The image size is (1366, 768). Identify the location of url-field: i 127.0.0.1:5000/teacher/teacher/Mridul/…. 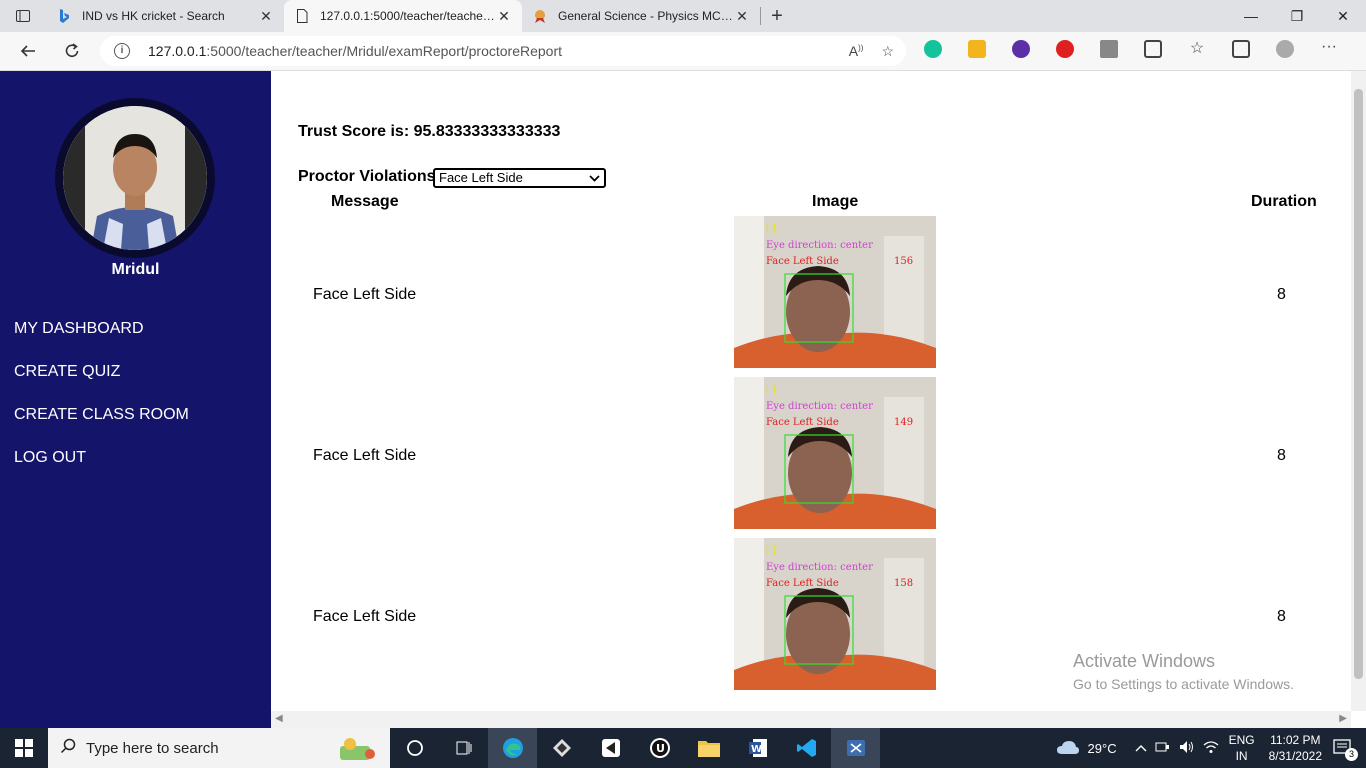
(503, 51).